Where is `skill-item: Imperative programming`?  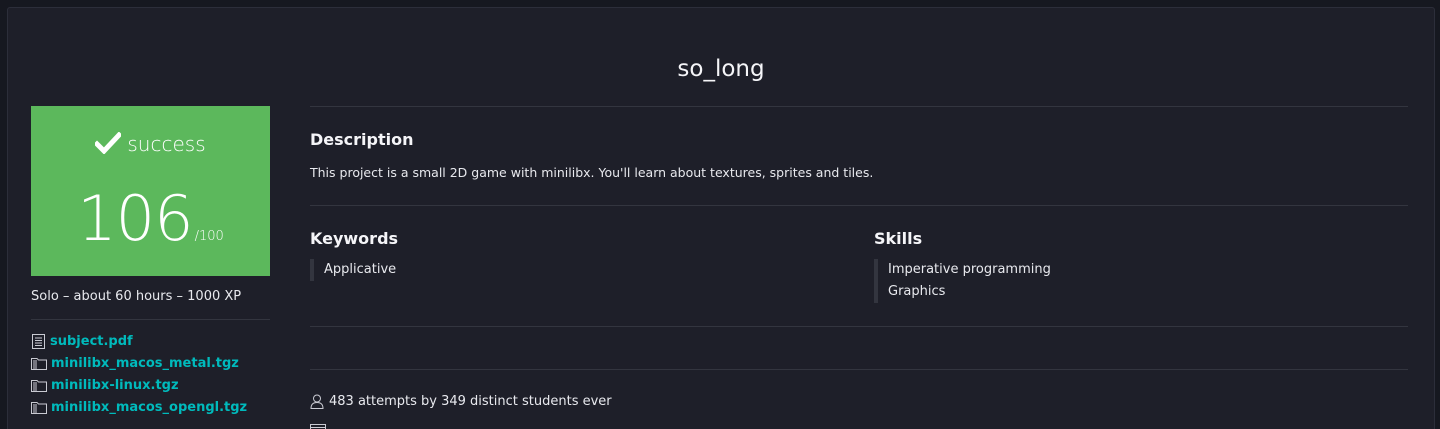
skill-item: Imperative programming is located at coordinates (969, 269).